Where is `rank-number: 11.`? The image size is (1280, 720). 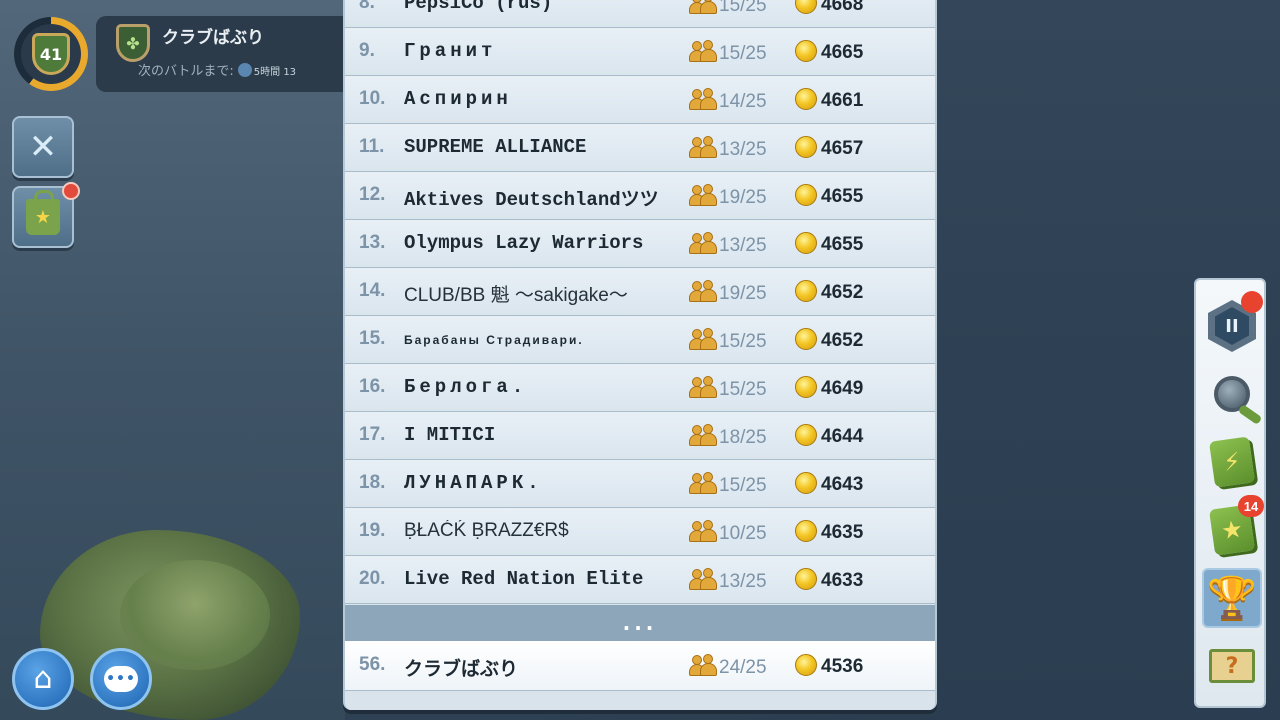 rank-number: 11. is located at coordinates (372, 146).